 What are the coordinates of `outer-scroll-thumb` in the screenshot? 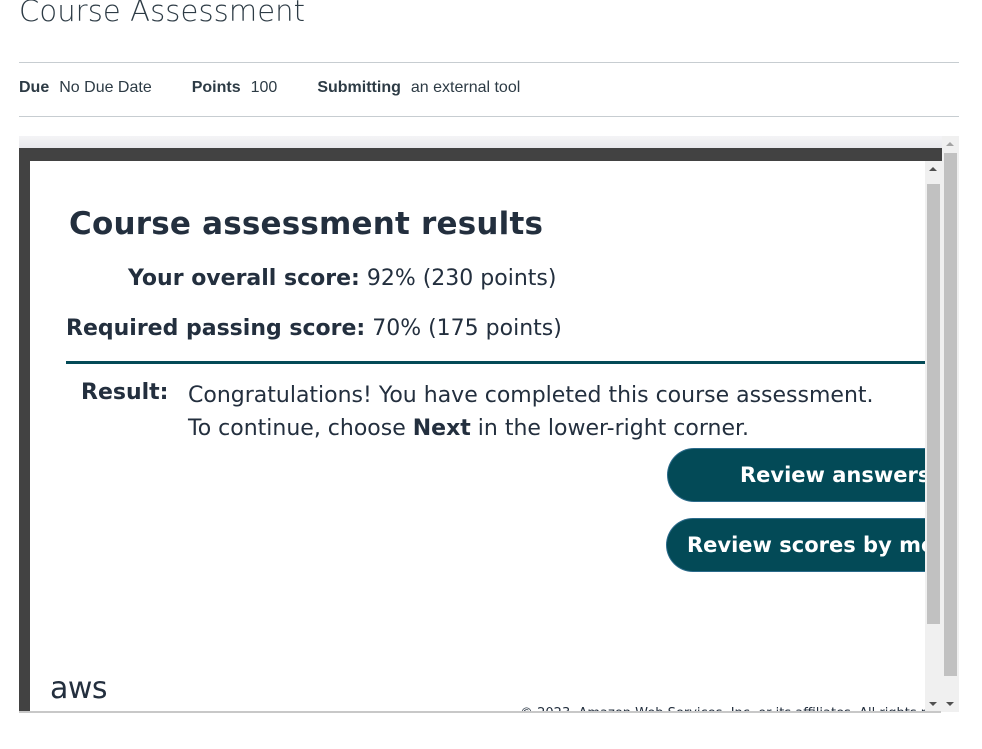 It's located at (950, 414).